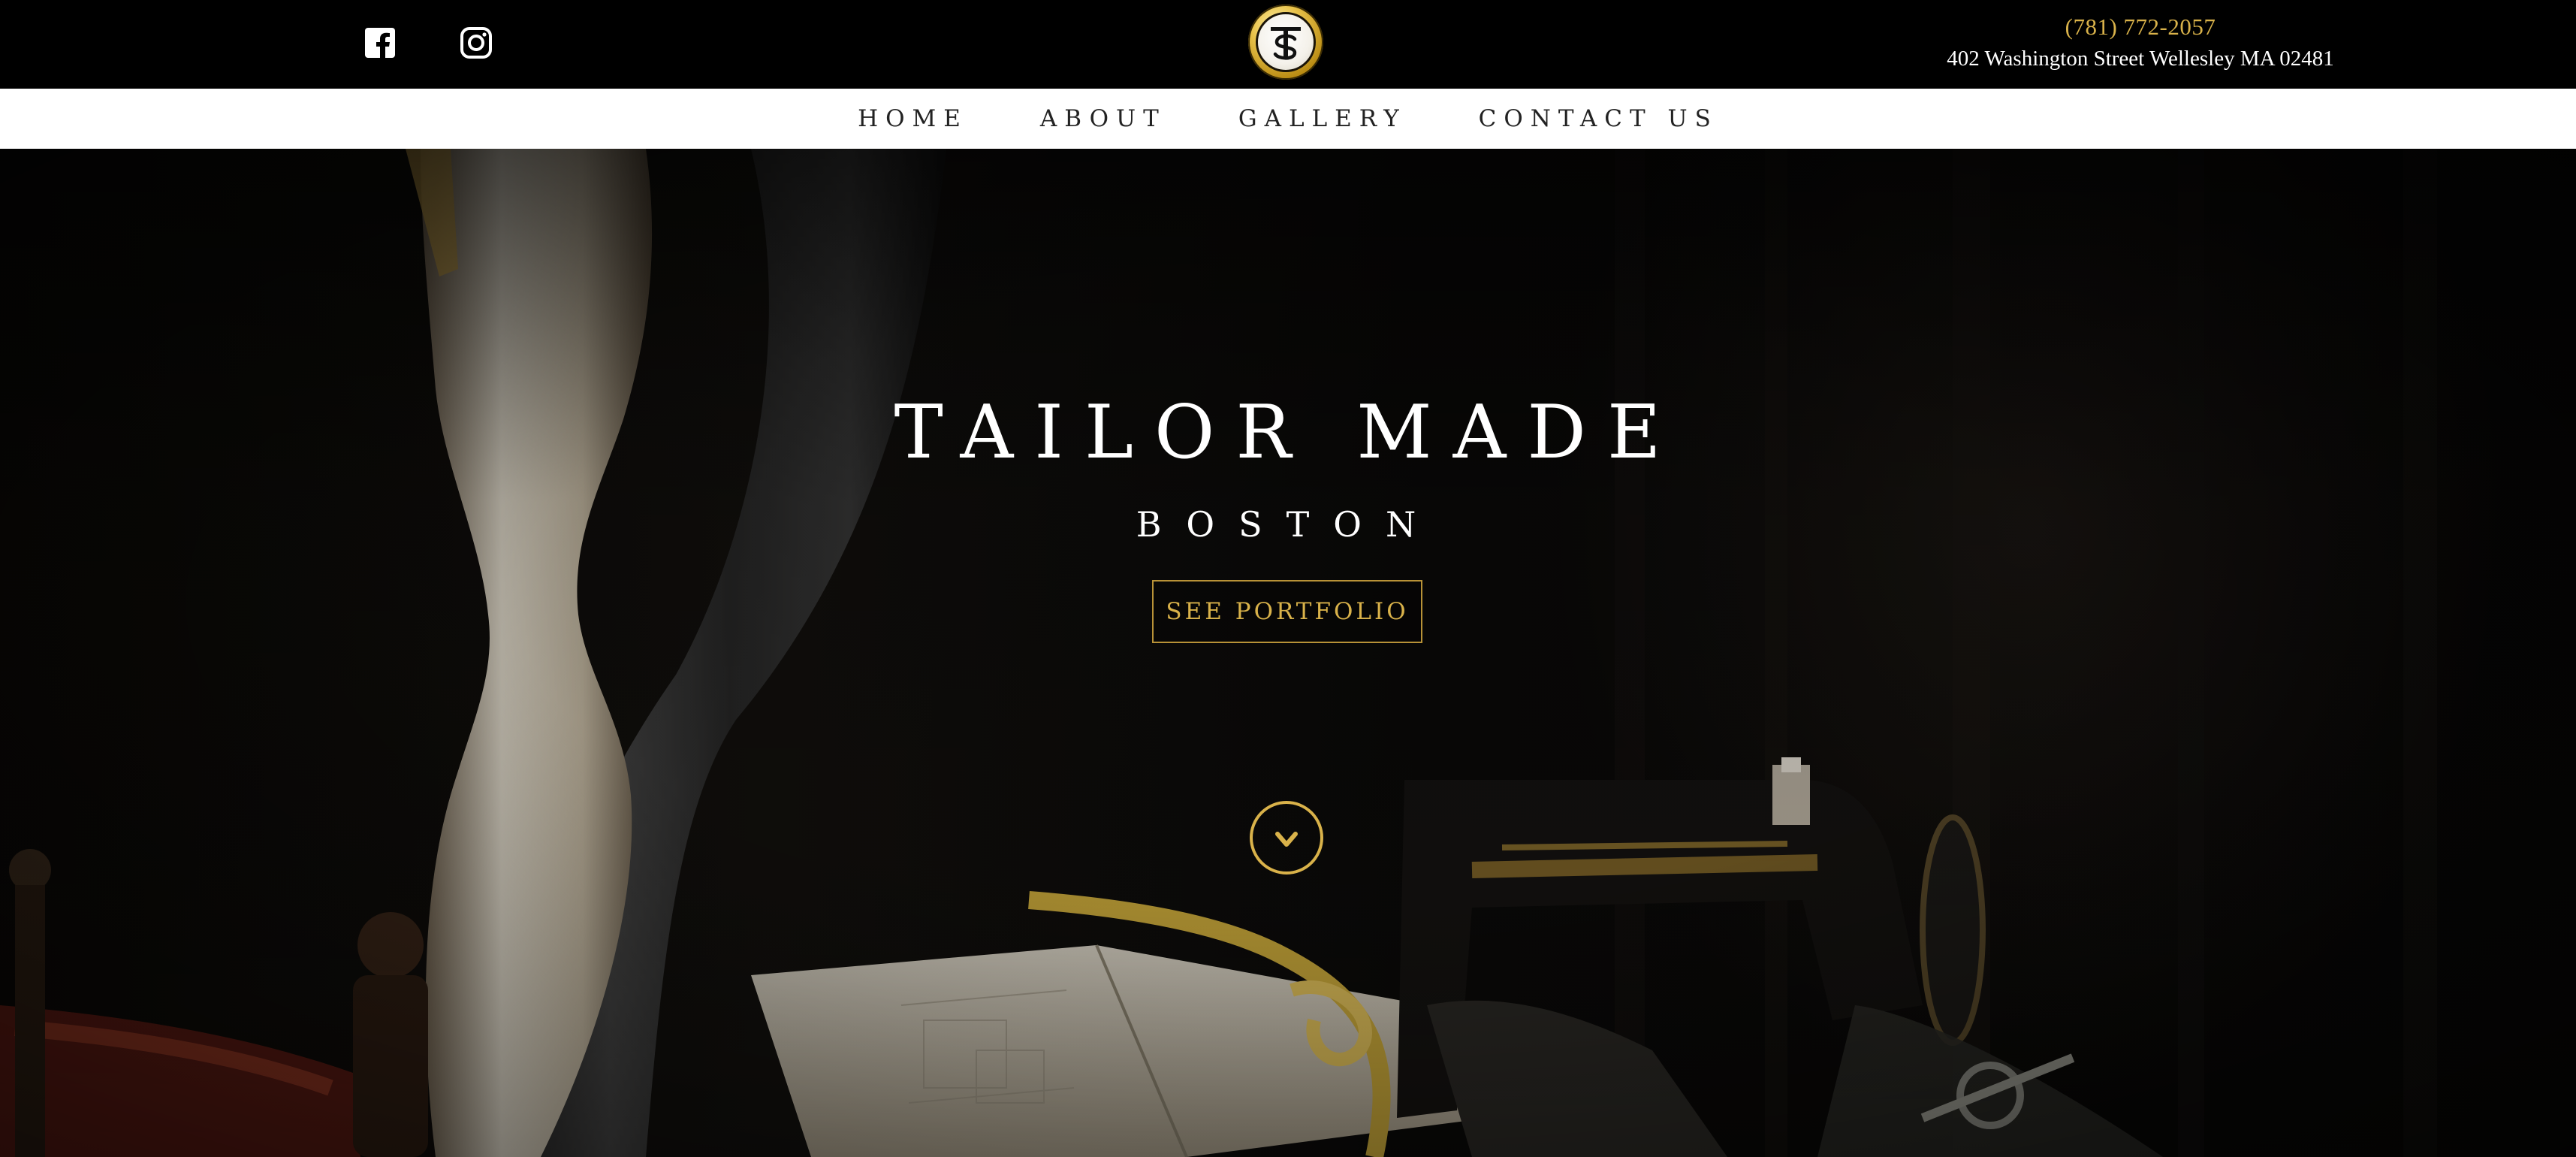  What do you see at coordinates (380, 43) in the screenshot?
I see `facebook-icon` at bounding box center [380, 43].